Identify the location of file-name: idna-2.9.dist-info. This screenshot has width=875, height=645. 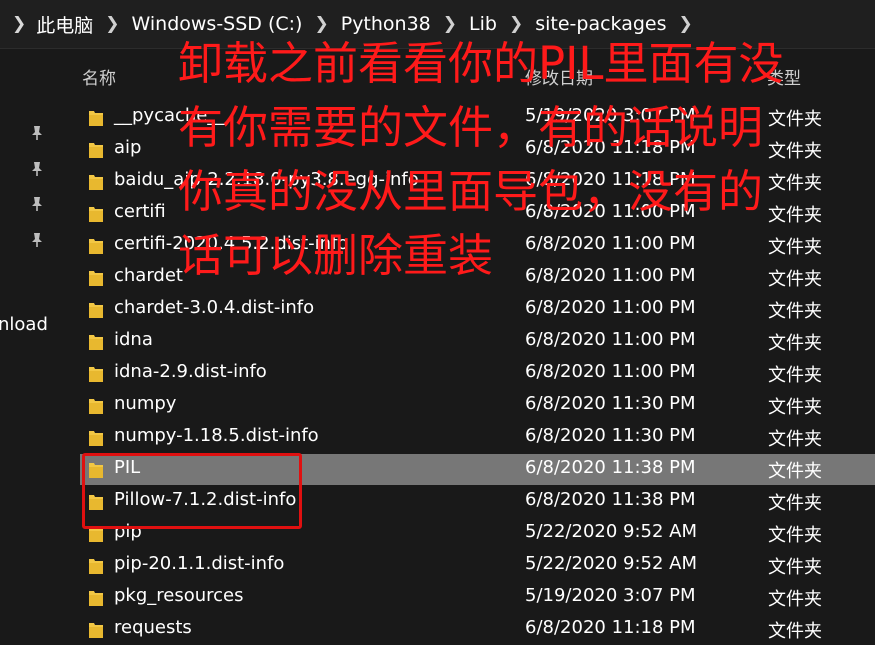
(190, 371).